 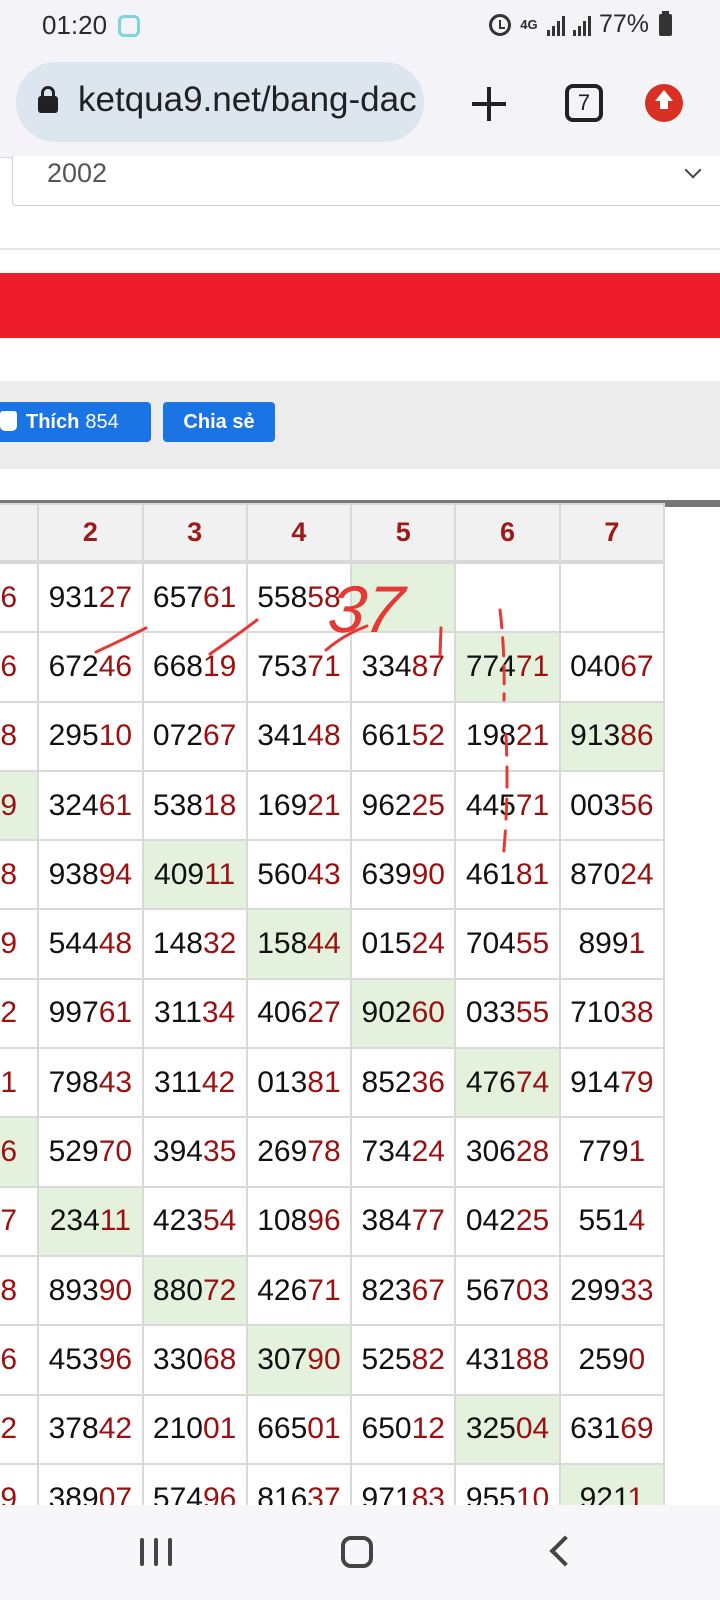 I want to click on result-prefix: 668, so click(x=177, y=666).